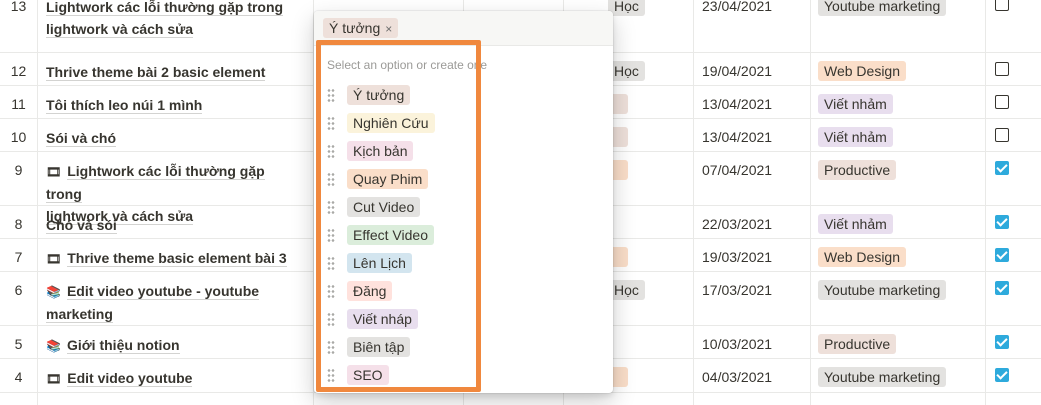  Describe the element at coordinates (120, 29) in the screenshot. I see `row-title-line2: lightwork và cách sửa` at that location.